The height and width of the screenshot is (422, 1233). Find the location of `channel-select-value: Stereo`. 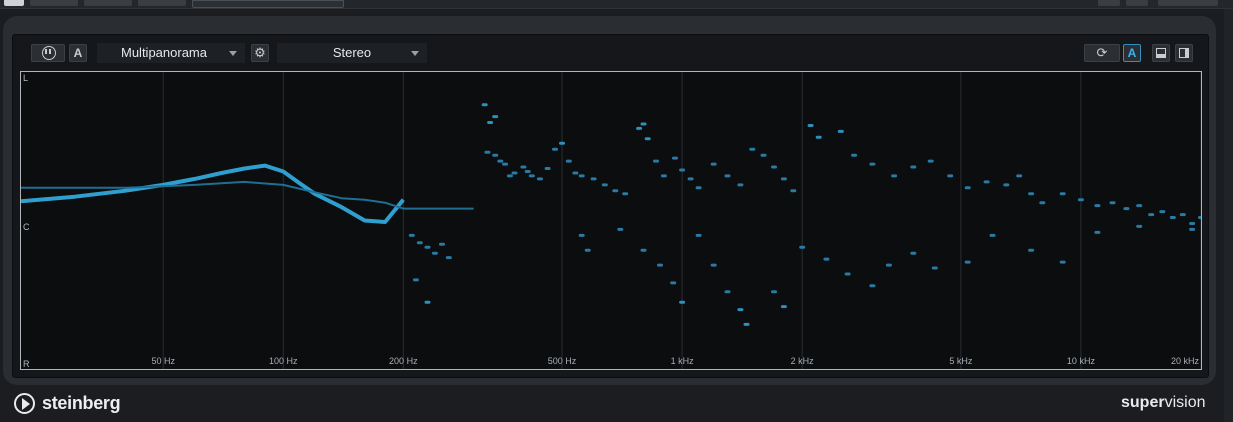

channel-select-value: Stereo is located at coordinates (352, 52).